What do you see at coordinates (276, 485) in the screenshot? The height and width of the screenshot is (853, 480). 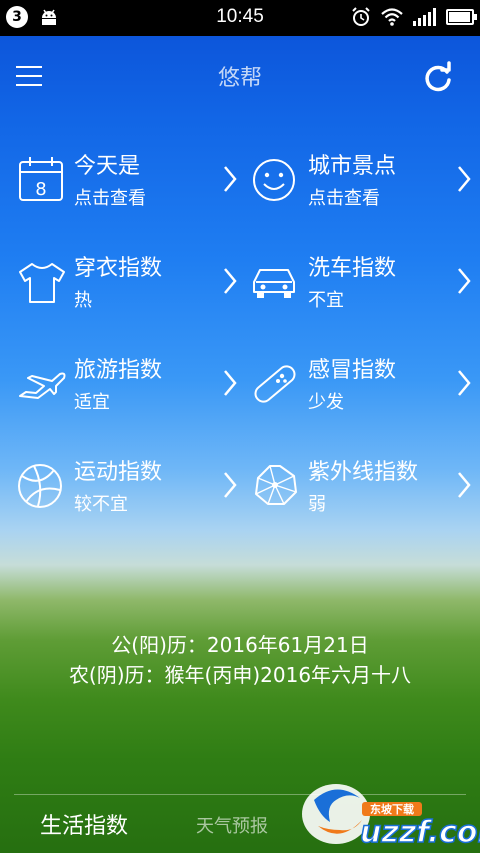 I see `umbrella-sun-icon` at bounding box center [276, 485].